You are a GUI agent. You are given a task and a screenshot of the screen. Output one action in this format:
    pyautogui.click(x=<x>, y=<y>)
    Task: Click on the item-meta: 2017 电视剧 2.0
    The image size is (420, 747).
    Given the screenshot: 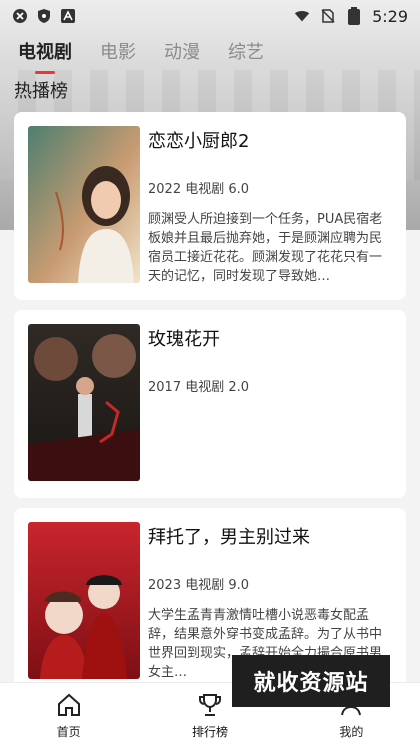 What is the action you would take?
    pyautogui.click(x=199, y=387)
    